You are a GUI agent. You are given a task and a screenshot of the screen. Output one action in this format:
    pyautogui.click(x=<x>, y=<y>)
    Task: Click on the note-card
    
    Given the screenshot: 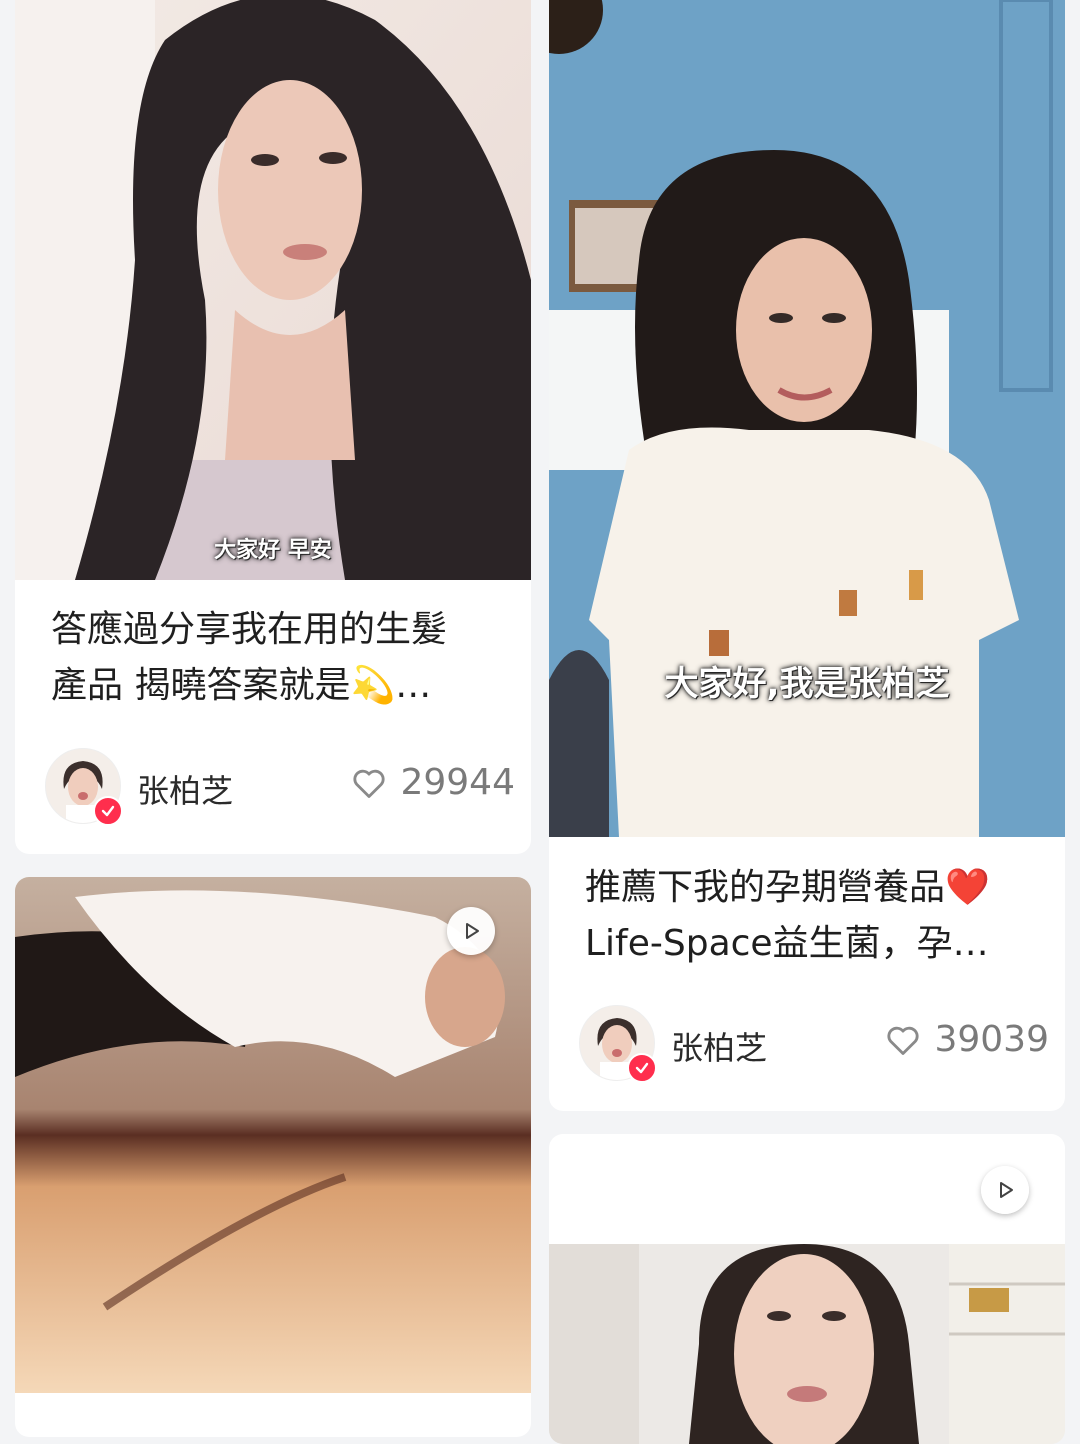 What is the action you would take?
    pyautogui.click(x=807, y=1289)
    